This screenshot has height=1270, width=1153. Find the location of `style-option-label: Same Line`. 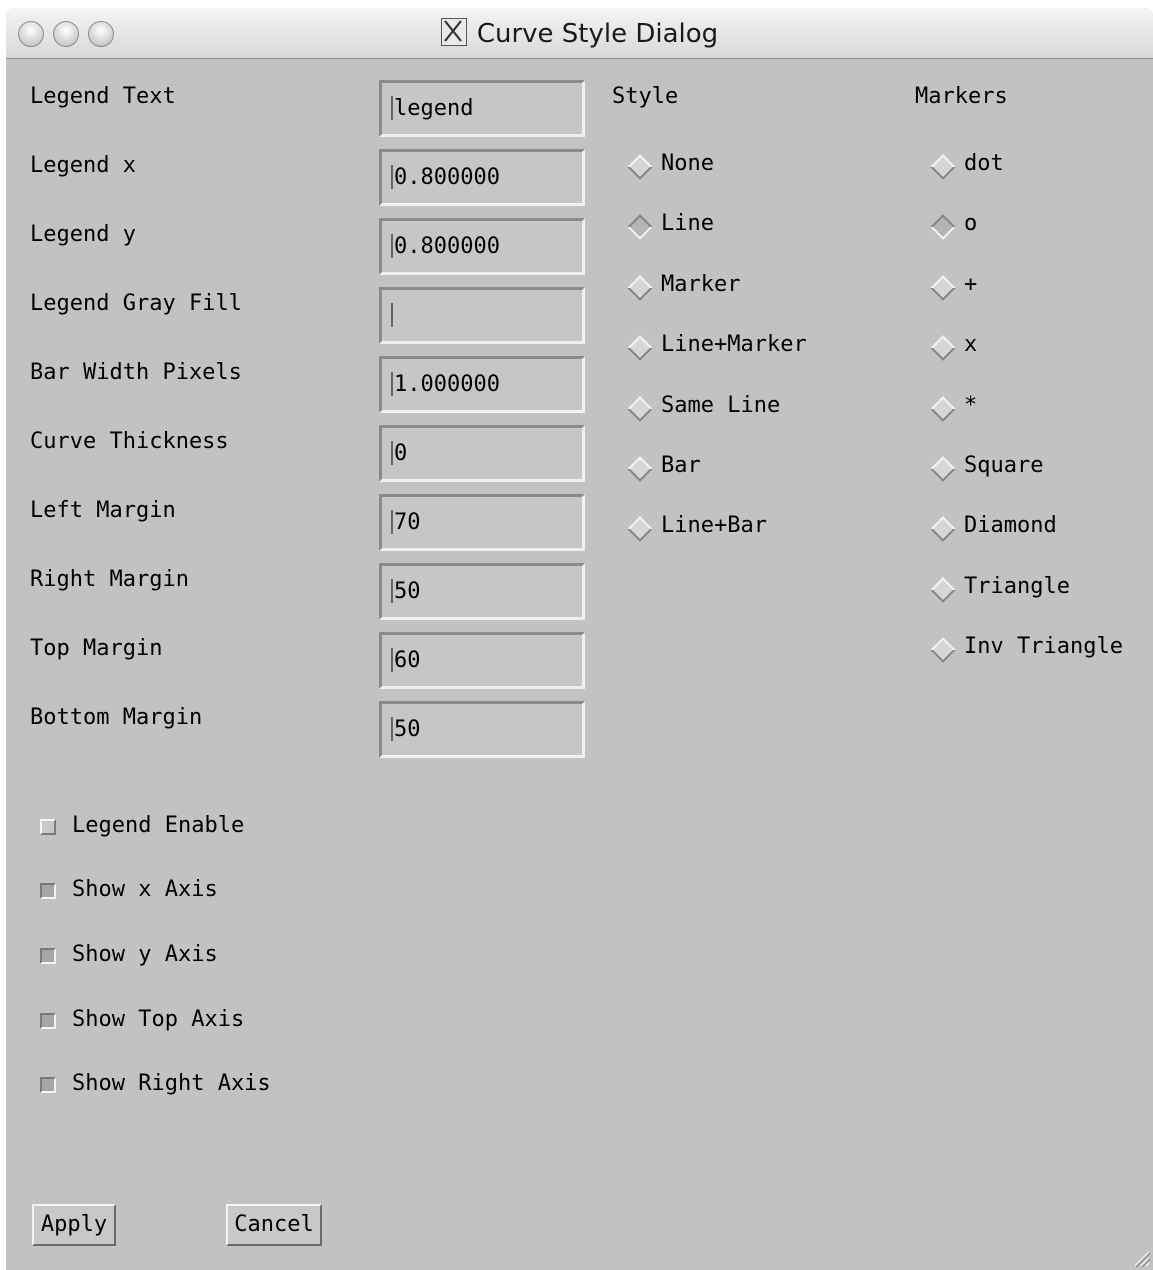

style-option-label: Same Line is located at coordinates (720, 405).